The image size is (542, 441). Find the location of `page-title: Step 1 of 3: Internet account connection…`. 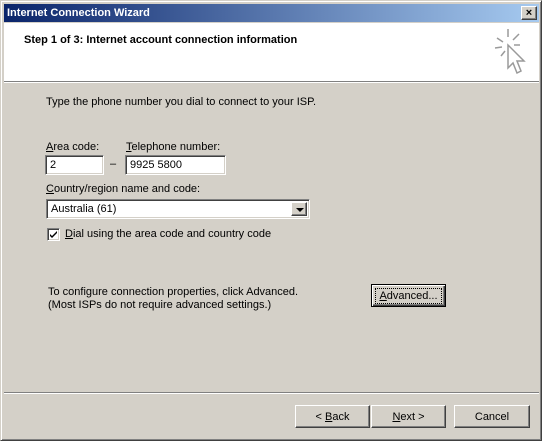

page-title: Step 1 of 3: Internet account connection… is located at coordinates (161, 40).